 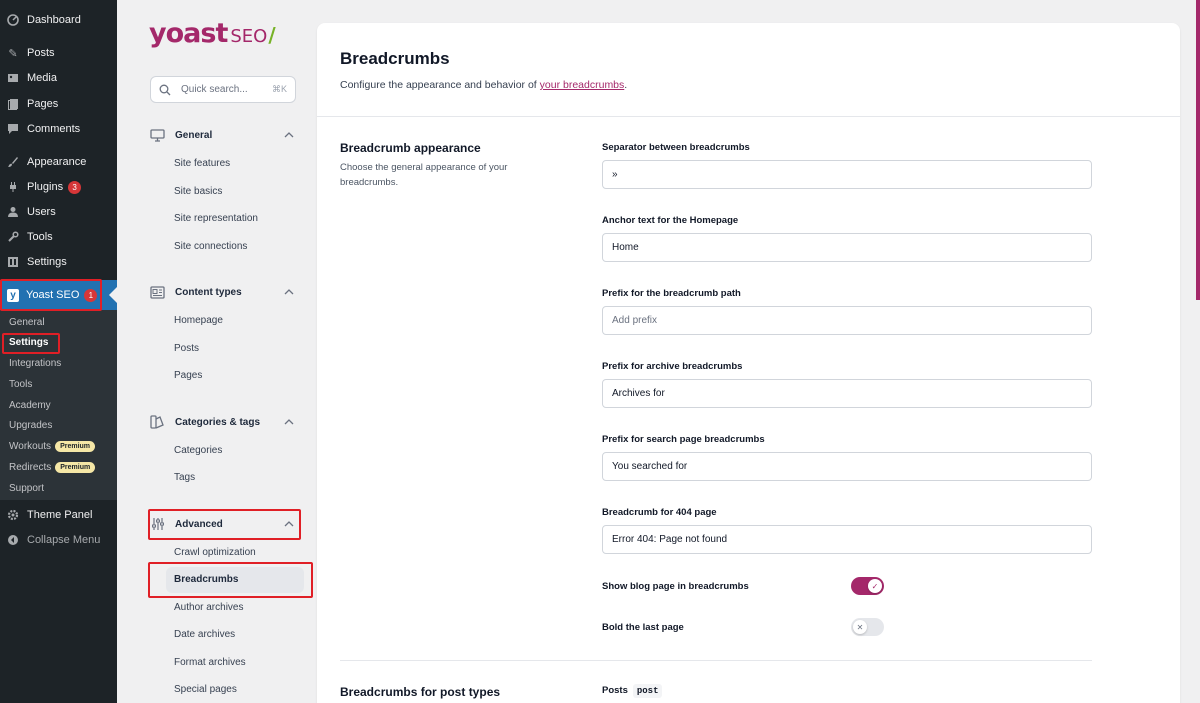 I want to click on wp-submenu-tools: Tools, so click(x=20, y=385).